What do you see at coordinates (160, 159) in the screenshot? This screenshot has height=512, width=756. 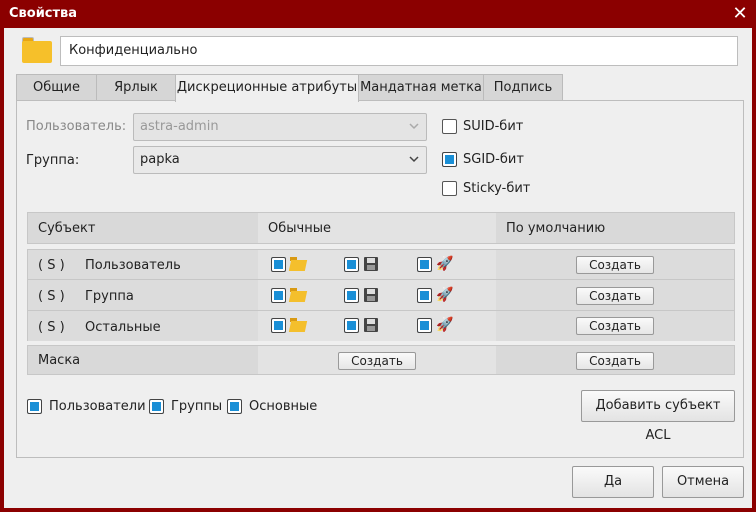 I see `owner-group-value: papka` at bounding box center [160, 159].